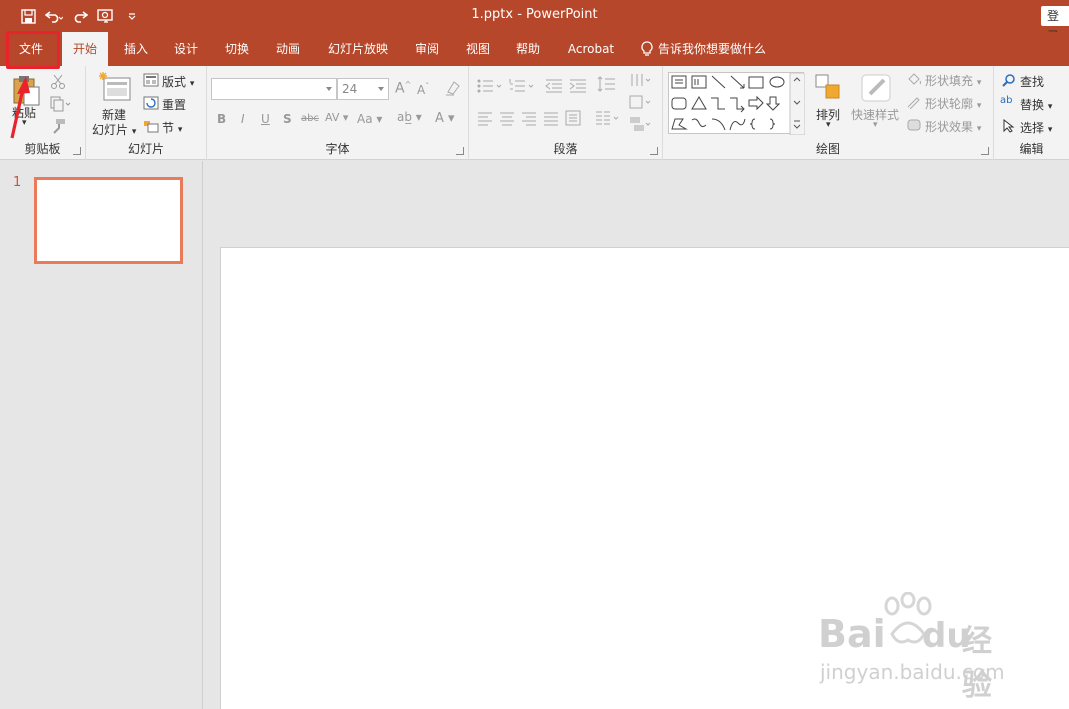  What do you see at coordinates (914, 79) in the screenshot?
I see `shape-fill-icon` at bounding box center [914, 79].